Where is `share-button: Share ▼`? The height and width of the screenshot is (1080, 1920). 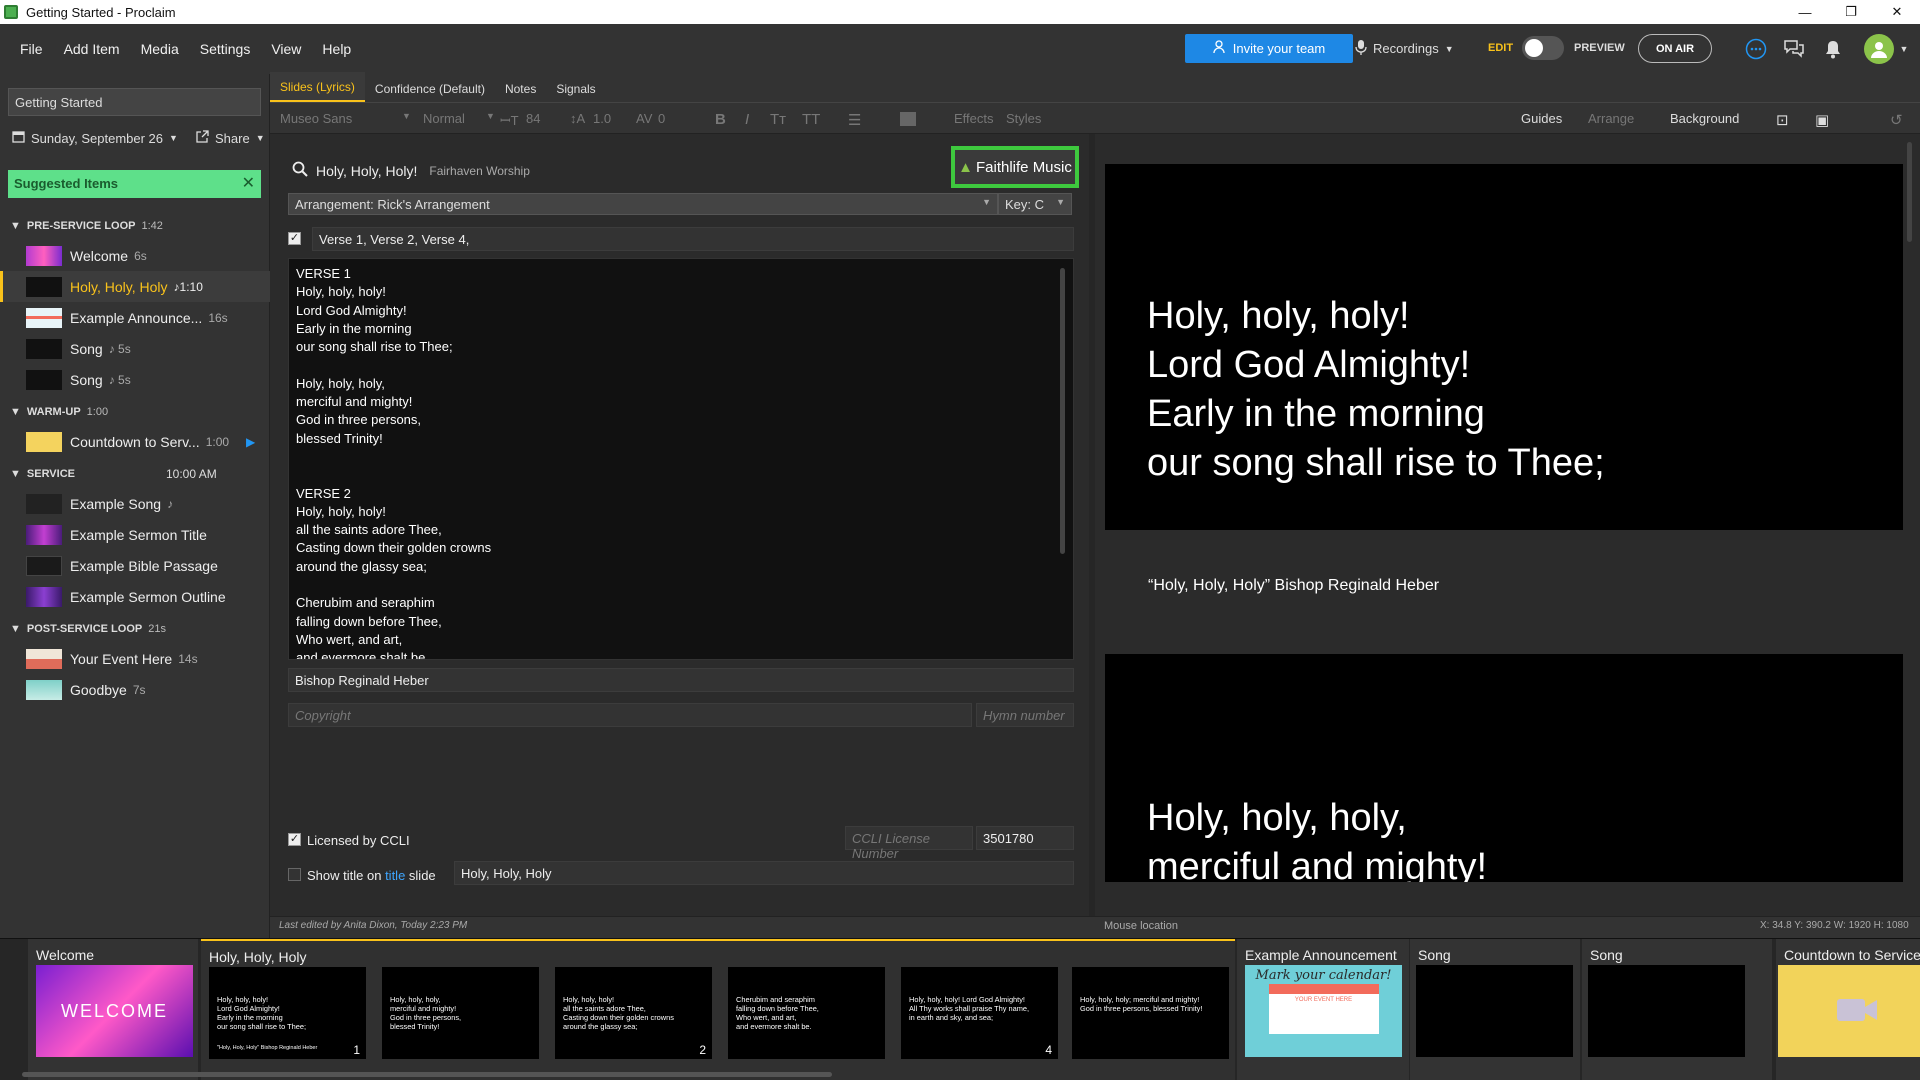
share-button: Share ▼ is located at coordinates (230, 138).